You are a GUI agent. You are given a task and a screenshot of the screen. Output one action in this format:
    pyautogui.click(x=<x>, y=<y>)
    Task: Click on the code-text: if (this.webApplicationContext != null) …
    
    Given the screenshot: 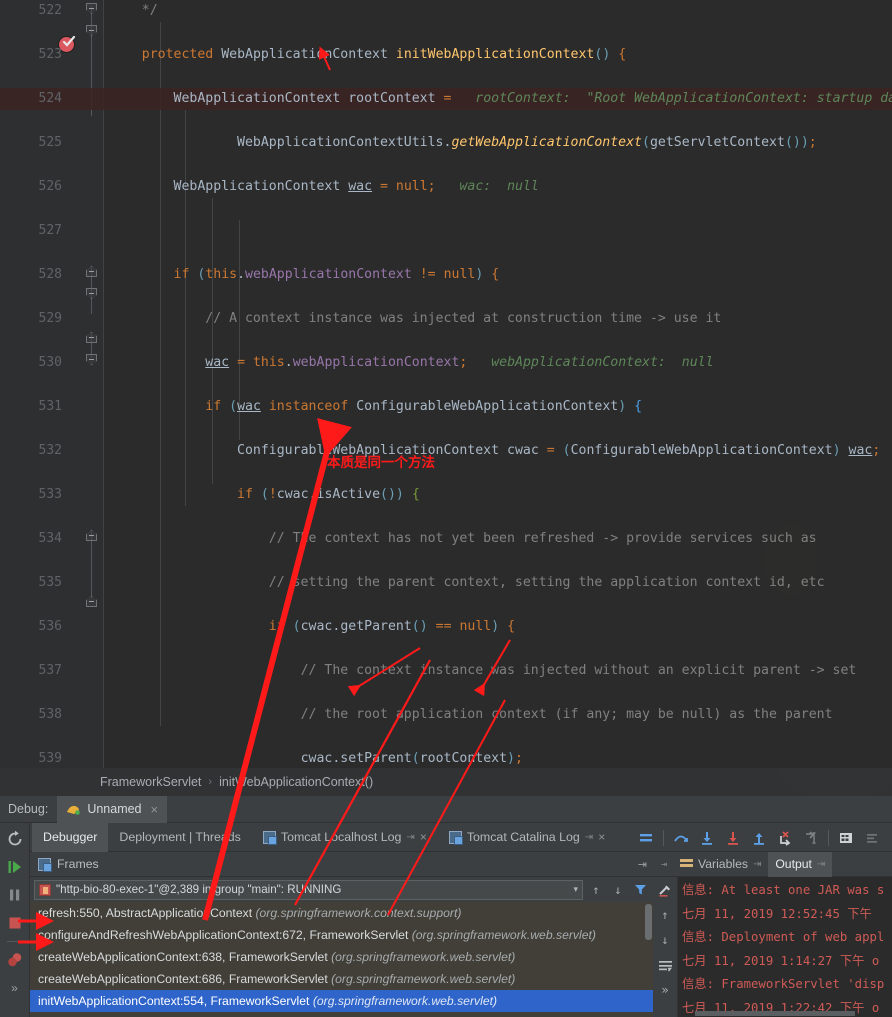 What is the action you would take?
    pyautogui.click(x=305, y=275)
    